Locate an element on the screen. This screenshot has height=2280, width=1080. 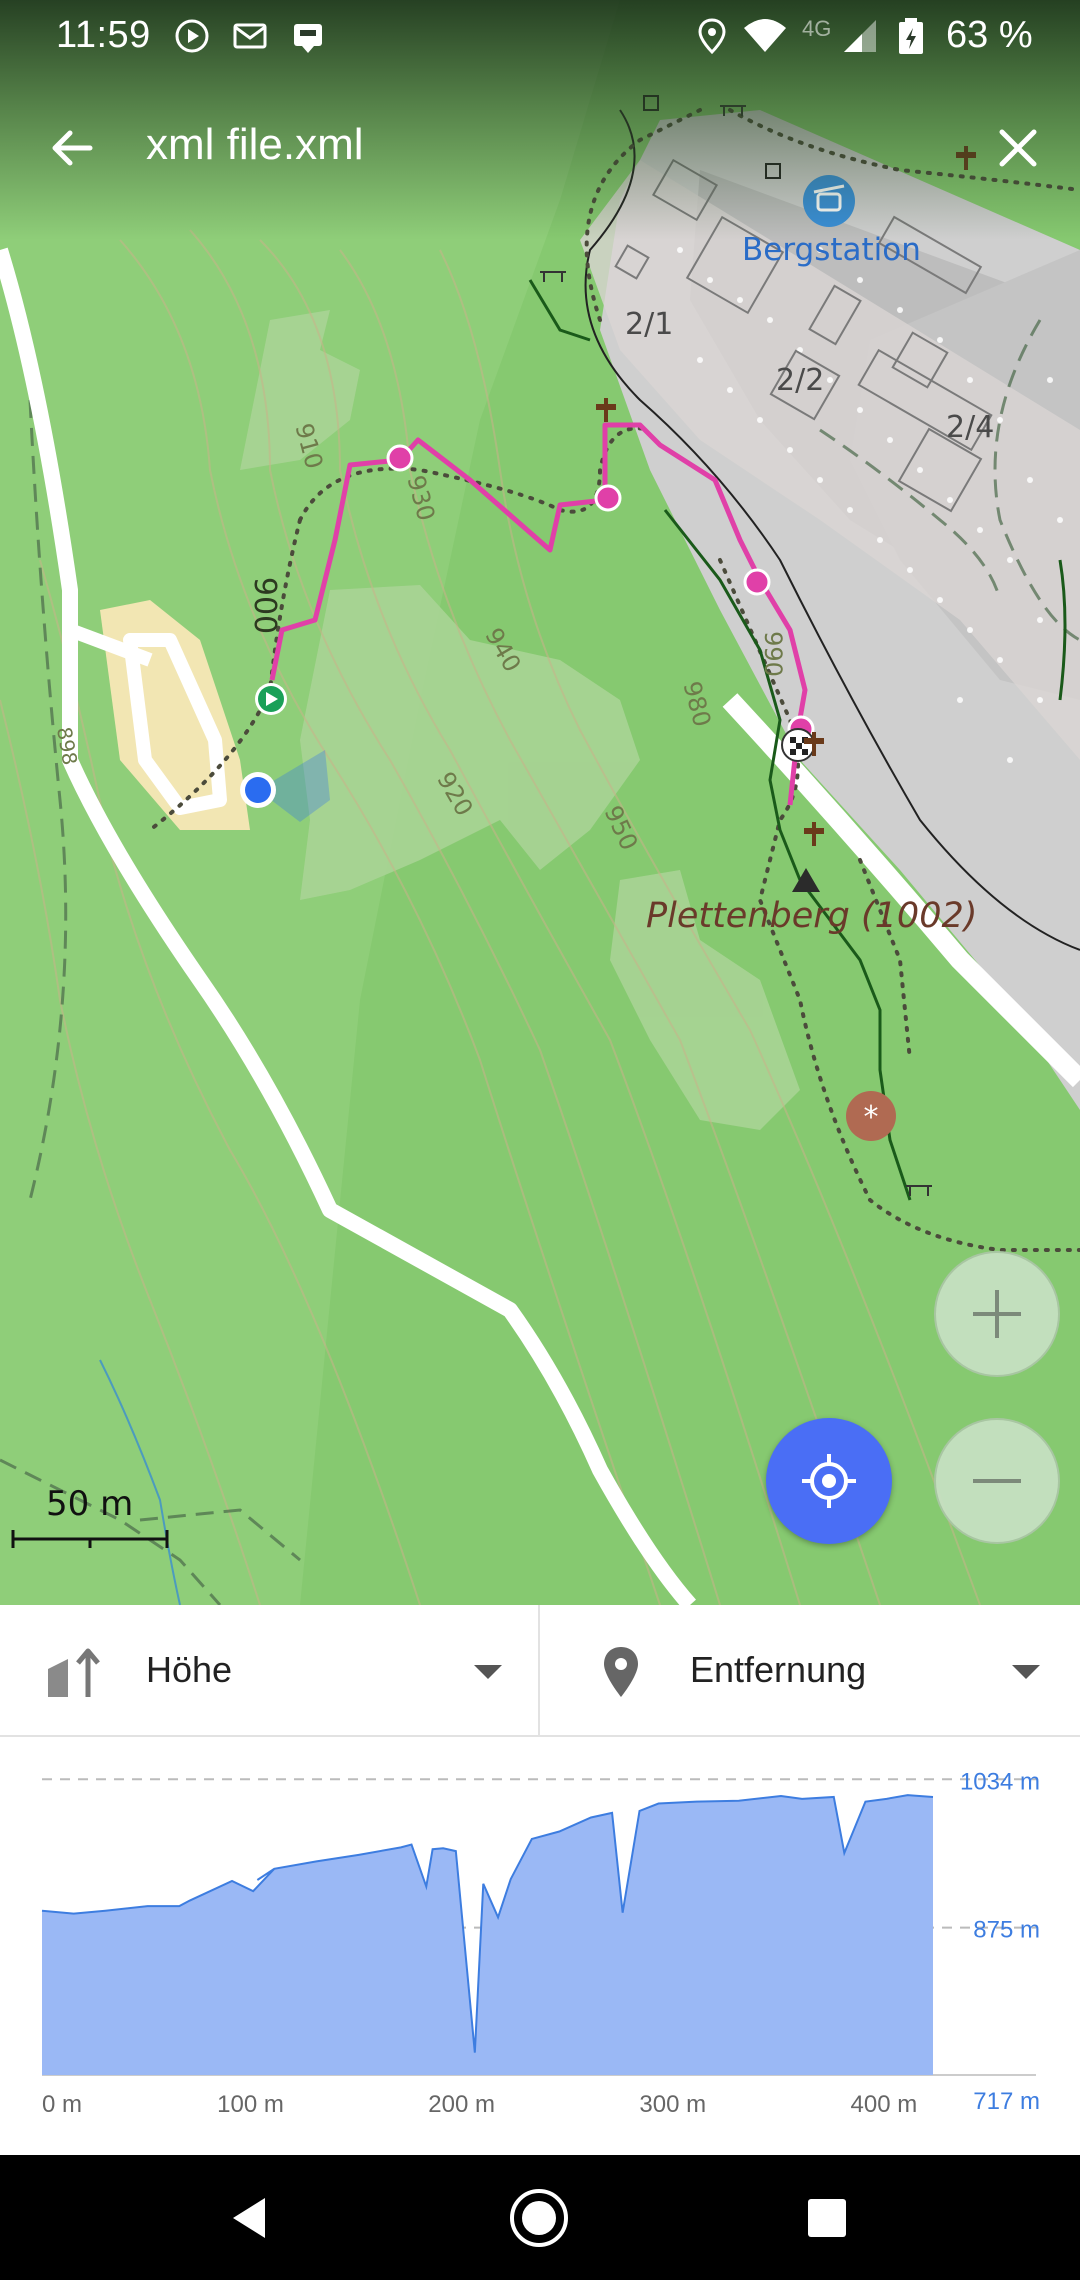
zoom-in-button is located at coordinates (997, 1314).